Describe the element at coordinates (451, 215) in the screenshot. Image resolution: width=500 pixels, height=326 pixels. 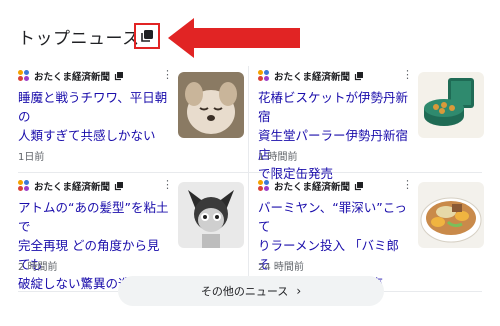
I see `ramen-thumbnail` at that location.